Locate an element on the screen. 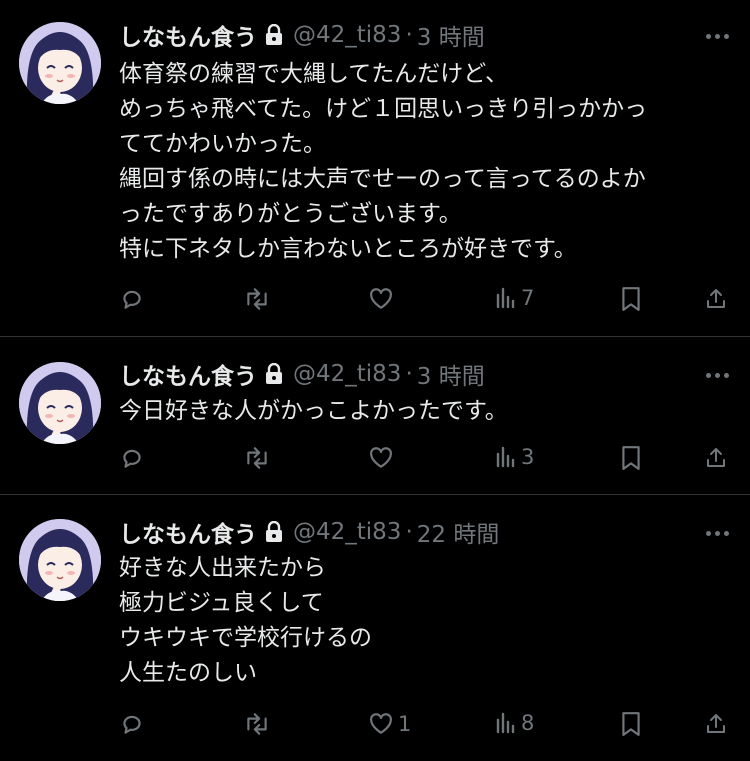 The height and width of the screenshot is (761, 750). tweet-text: 今日好きな人がかっこよかったです。 is located at coordinates (426, 411).